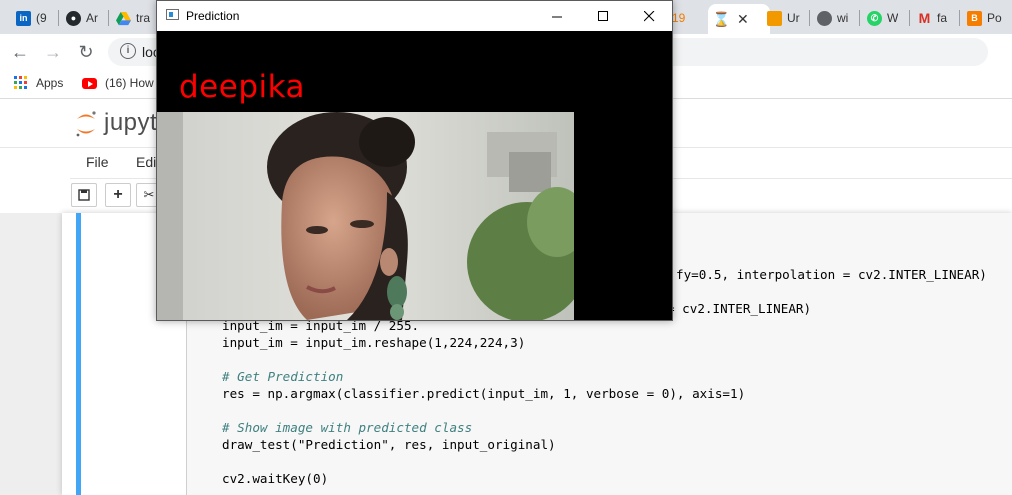 The height and width of the screenshot is (495, 1012). I want to click on prediction-label: deepika, so click(242, 87).